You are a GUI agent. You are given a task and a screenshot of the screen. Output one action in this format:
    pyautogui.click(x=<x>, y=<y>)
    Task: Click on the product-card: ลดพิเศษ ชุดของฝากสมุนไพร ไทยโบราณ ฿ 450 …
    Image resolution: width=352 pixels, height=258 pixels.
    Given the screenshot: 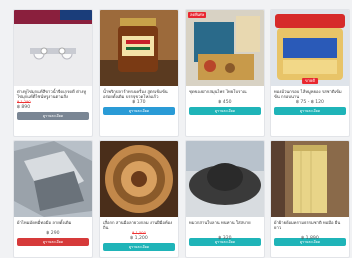 What is the action you would take?
    pyautogui.click(x=225, y=73)
    